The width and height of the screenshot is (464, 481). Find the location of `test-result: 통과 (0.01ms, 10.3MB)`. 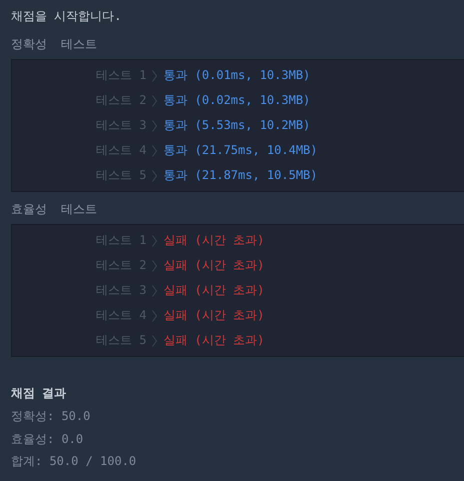

test-result: 통과 (0.01ms, 10.3MB) is located at coordinates (236, 75).